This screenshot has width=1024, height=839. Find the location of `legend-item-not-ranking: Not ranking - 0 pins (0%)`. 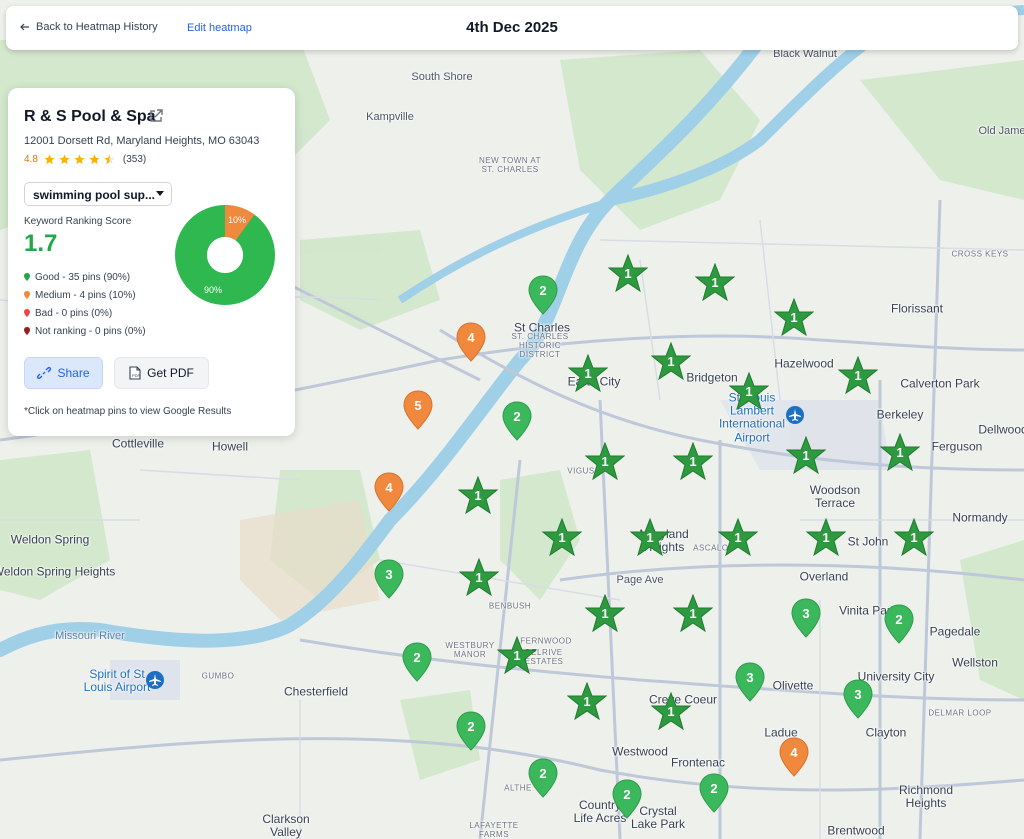

legend-item-not-ranking: Not ranking - 0 pins (0%) is located at coordinates (85, 331).